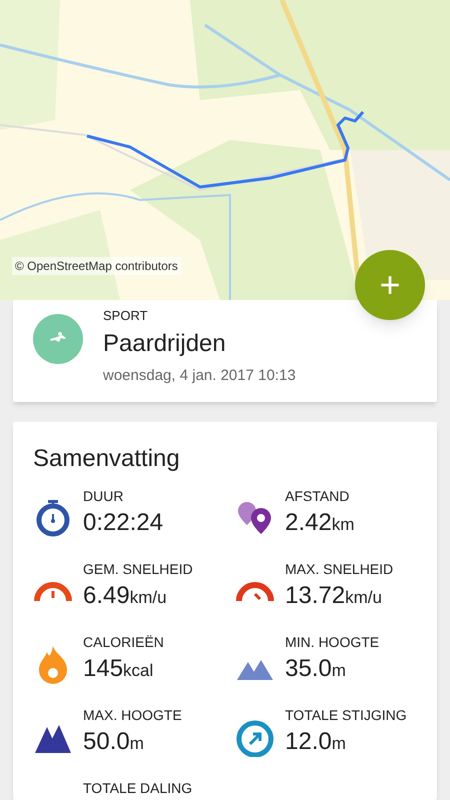 Image resolution: width=450 pixels, height=800 pixels. I want to click on stat-label: MAX. HOOGTE, so click(132, 715).